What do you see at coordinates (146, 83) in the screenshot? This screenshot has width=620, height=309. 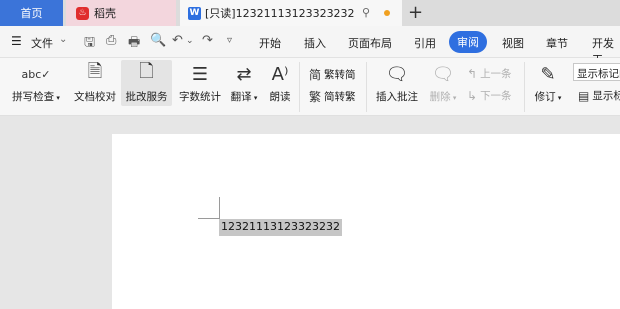 I see `review-service-button: 🗋 批改服务` at bounding box center [146, 83].